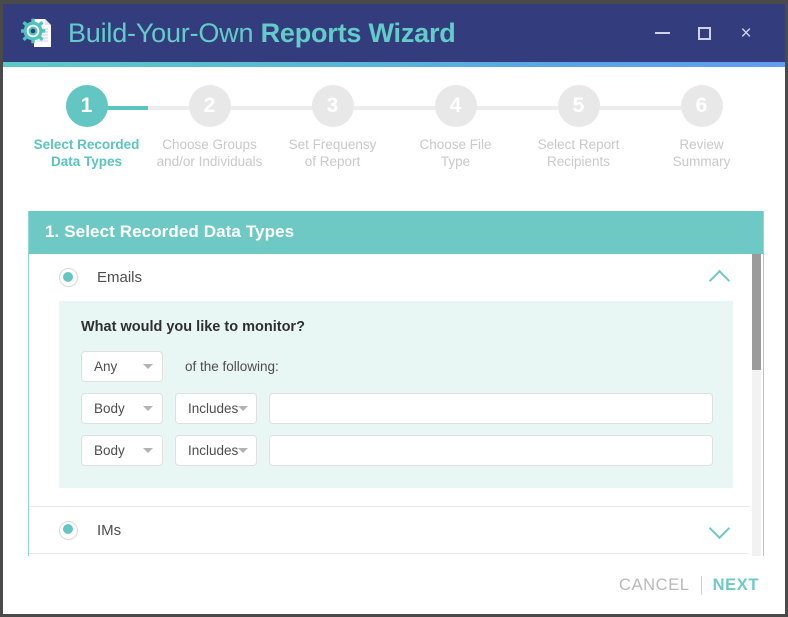  What do you see at coordinates (654, 585) in the screenshot?
I see `cancel-button: CANCEL` at bounding box center [654, 585].